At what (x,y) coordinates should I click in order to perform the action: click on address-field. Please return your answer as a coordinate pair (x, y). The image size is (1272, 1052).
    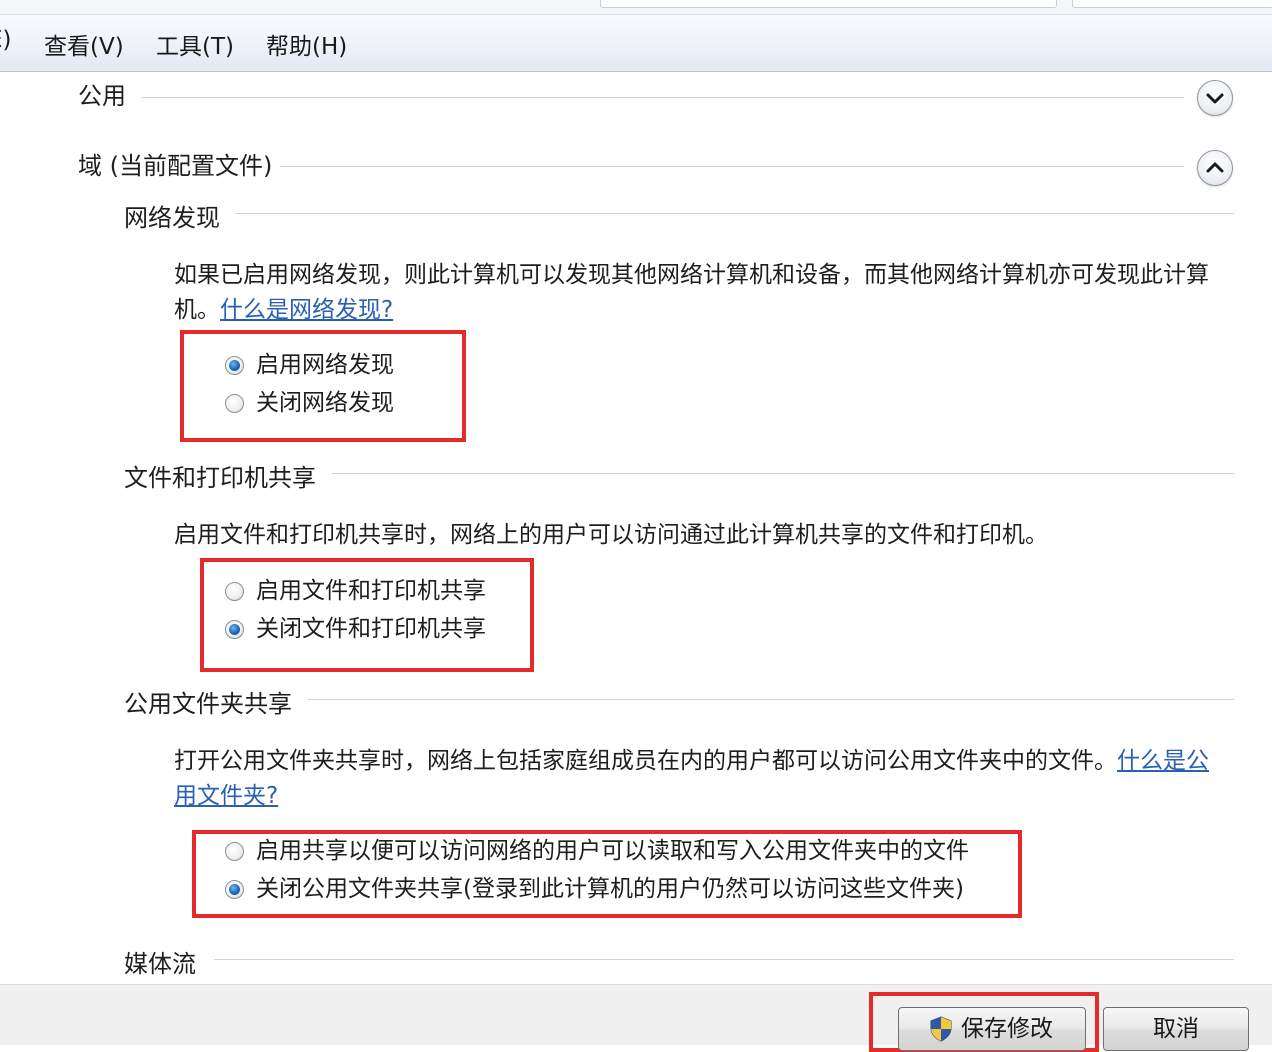
    Looking at the image, I should click on (828, 4).